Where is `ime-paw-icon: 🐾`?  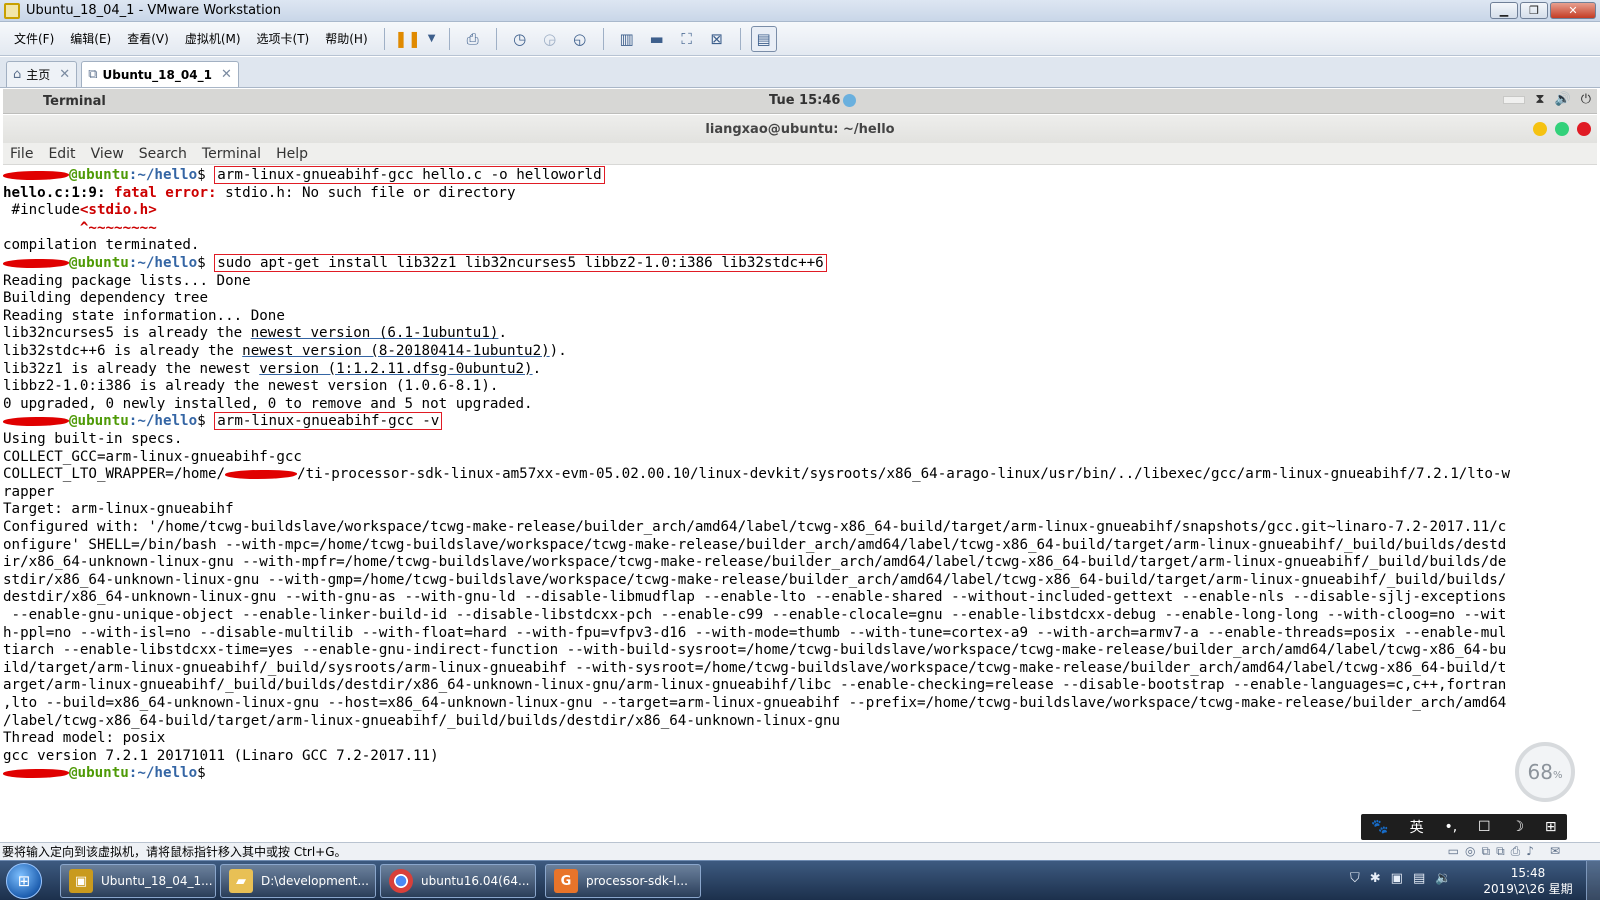
ime-paw-icon: 🐾 is located at coordinates (1379, 827).